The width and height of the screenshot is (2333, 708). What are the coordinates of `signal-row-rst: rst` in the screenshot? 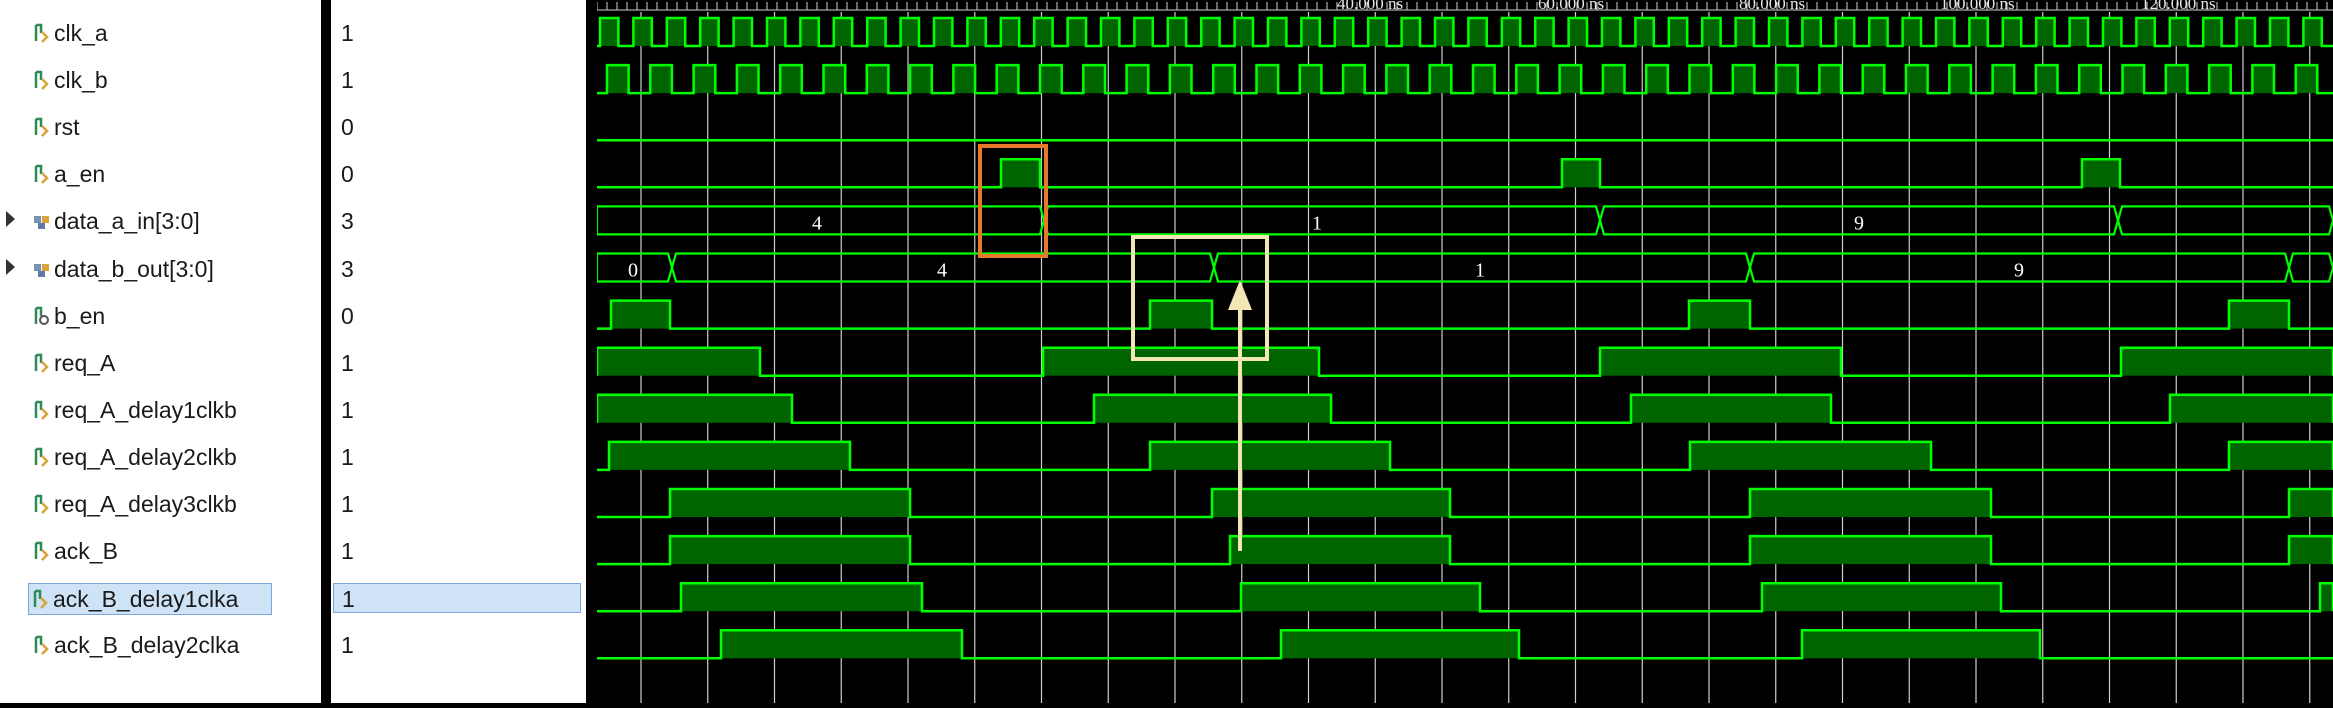 It's located at (160, 126).